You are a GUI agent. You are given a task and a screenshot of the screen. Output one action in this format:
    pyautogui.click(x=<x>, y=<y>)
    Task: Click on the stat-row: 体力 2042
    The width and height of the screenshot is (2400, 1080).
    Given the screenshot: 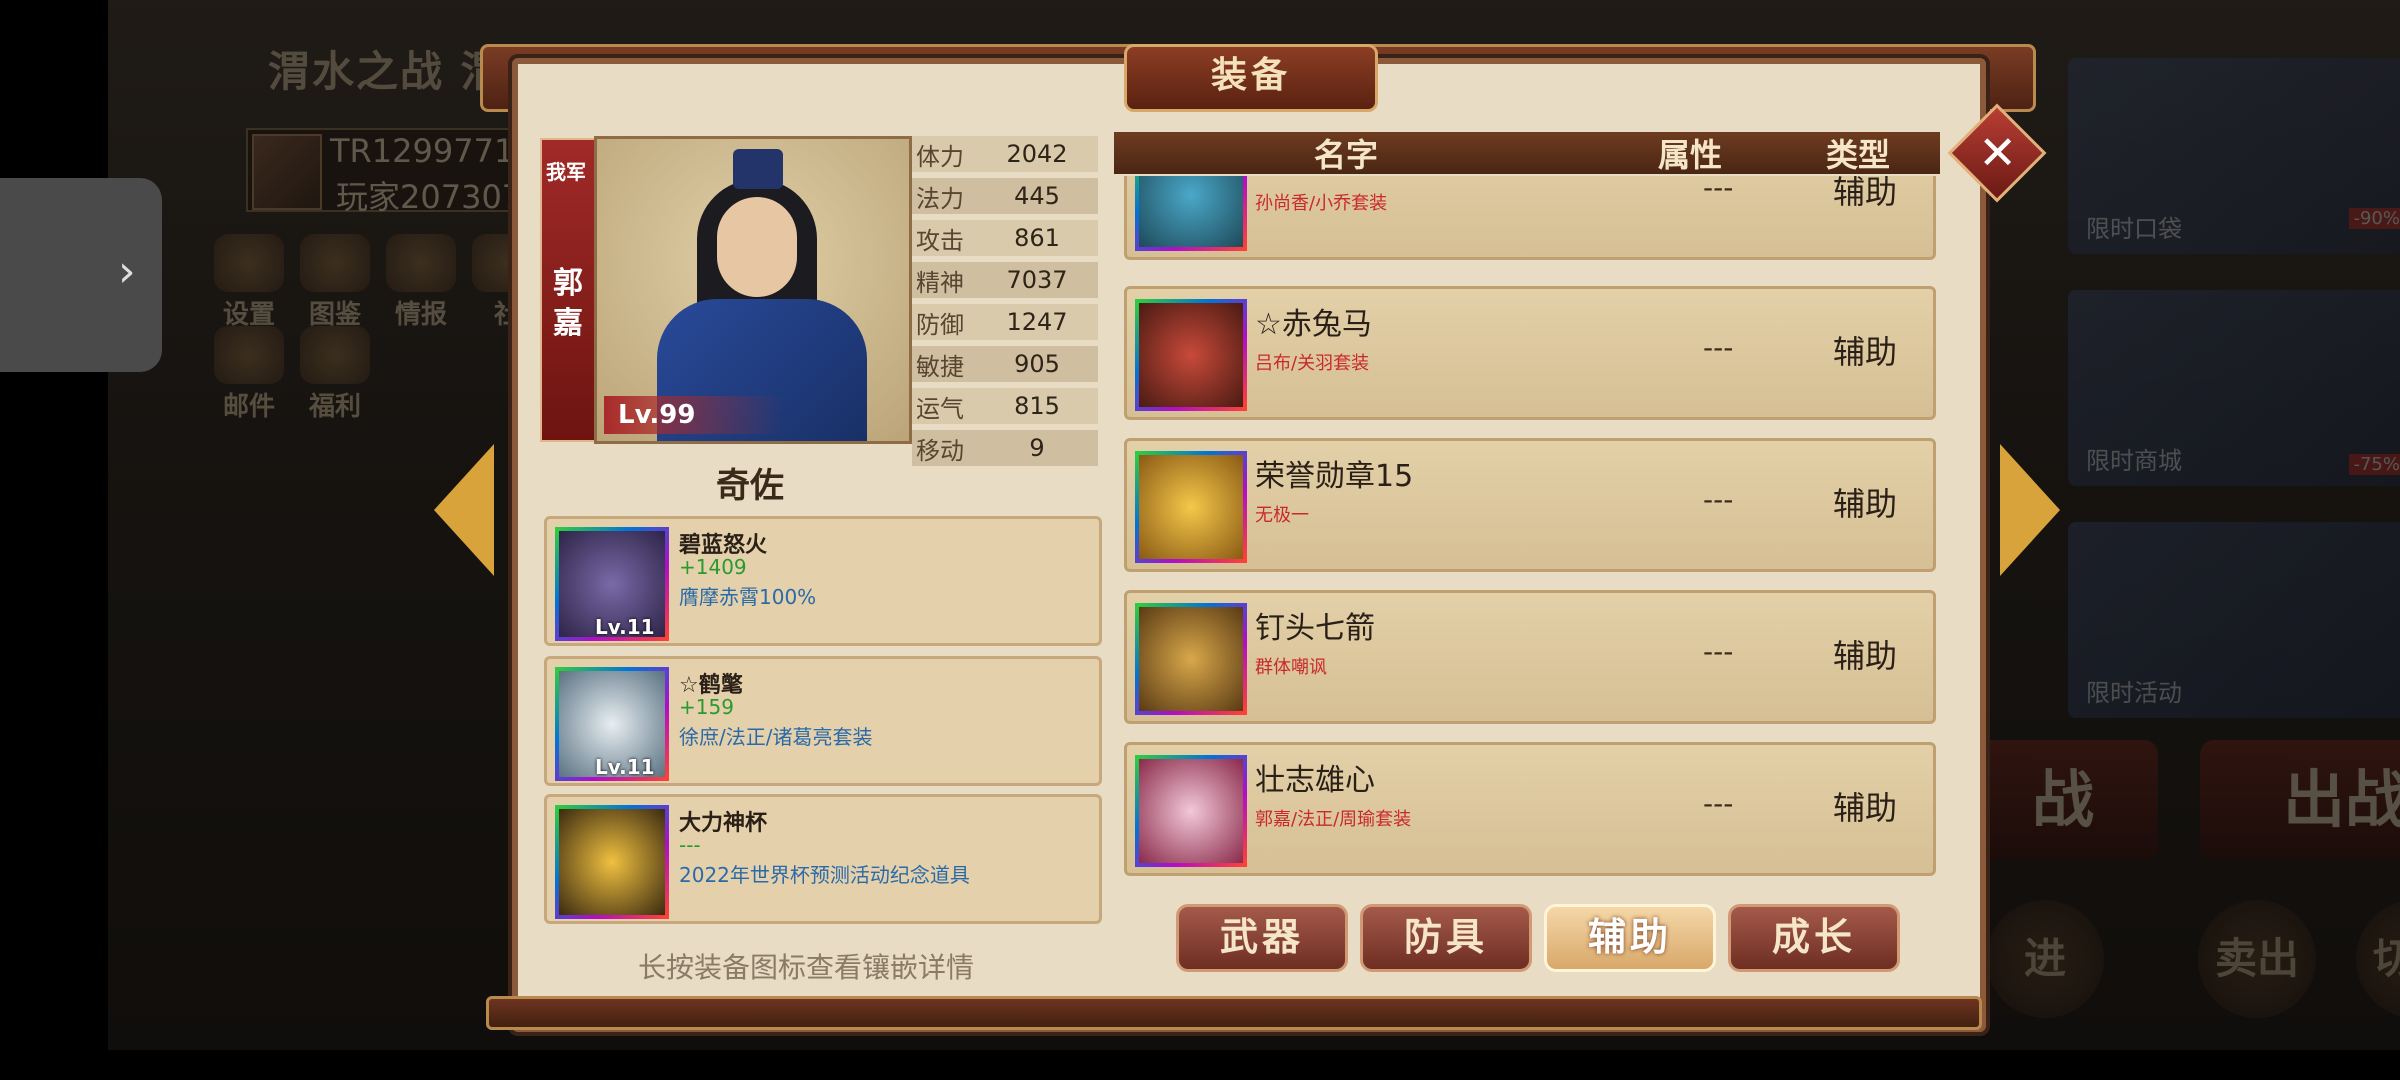 What is the action you would take?
    pyautogui.click(x=1005, y=154)
    